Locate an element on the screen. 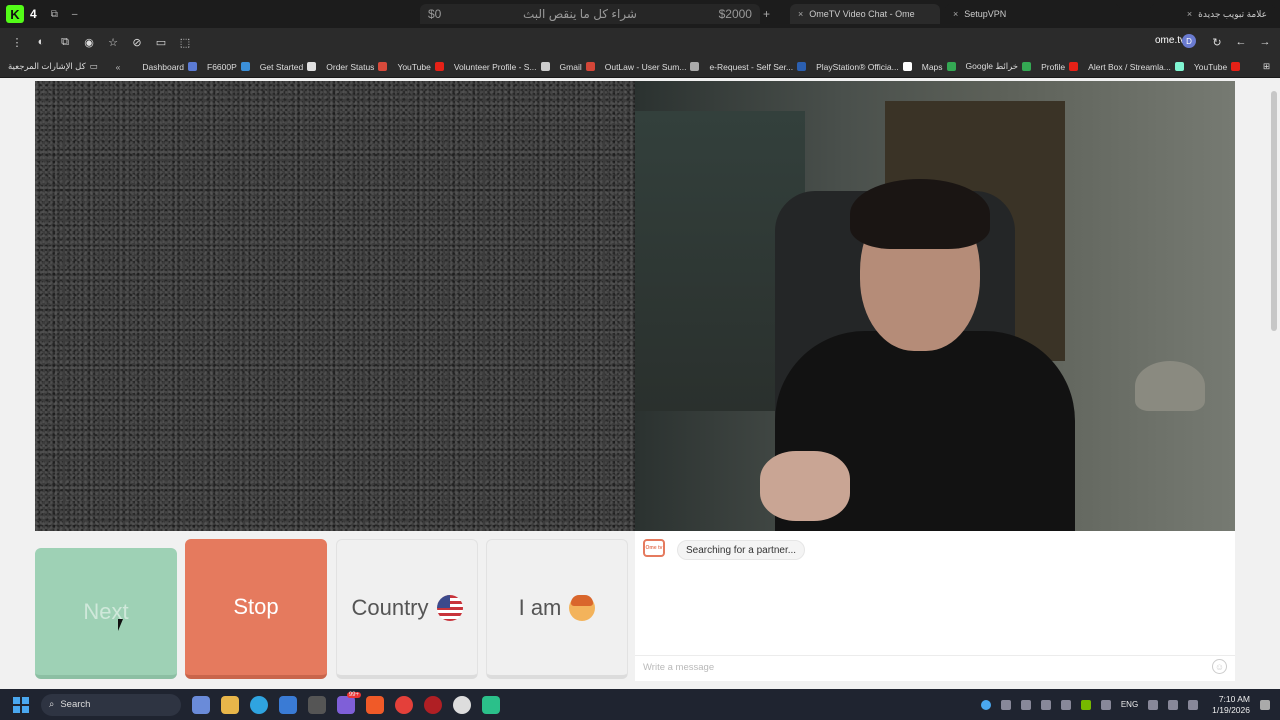 This screenshot has height=720, width=1280. mic-icon is located at coordinates (1105, 704).